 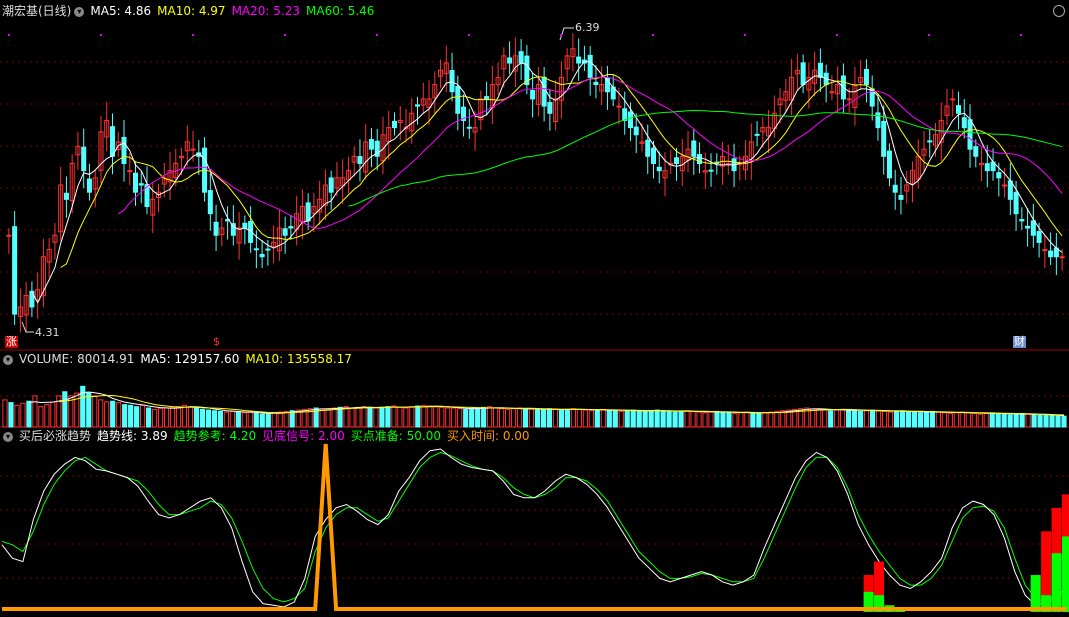 What do you see at coordinates (566, 34) in the screenshot?
I see `high-marker-leader` at bounding box center [566, 34].